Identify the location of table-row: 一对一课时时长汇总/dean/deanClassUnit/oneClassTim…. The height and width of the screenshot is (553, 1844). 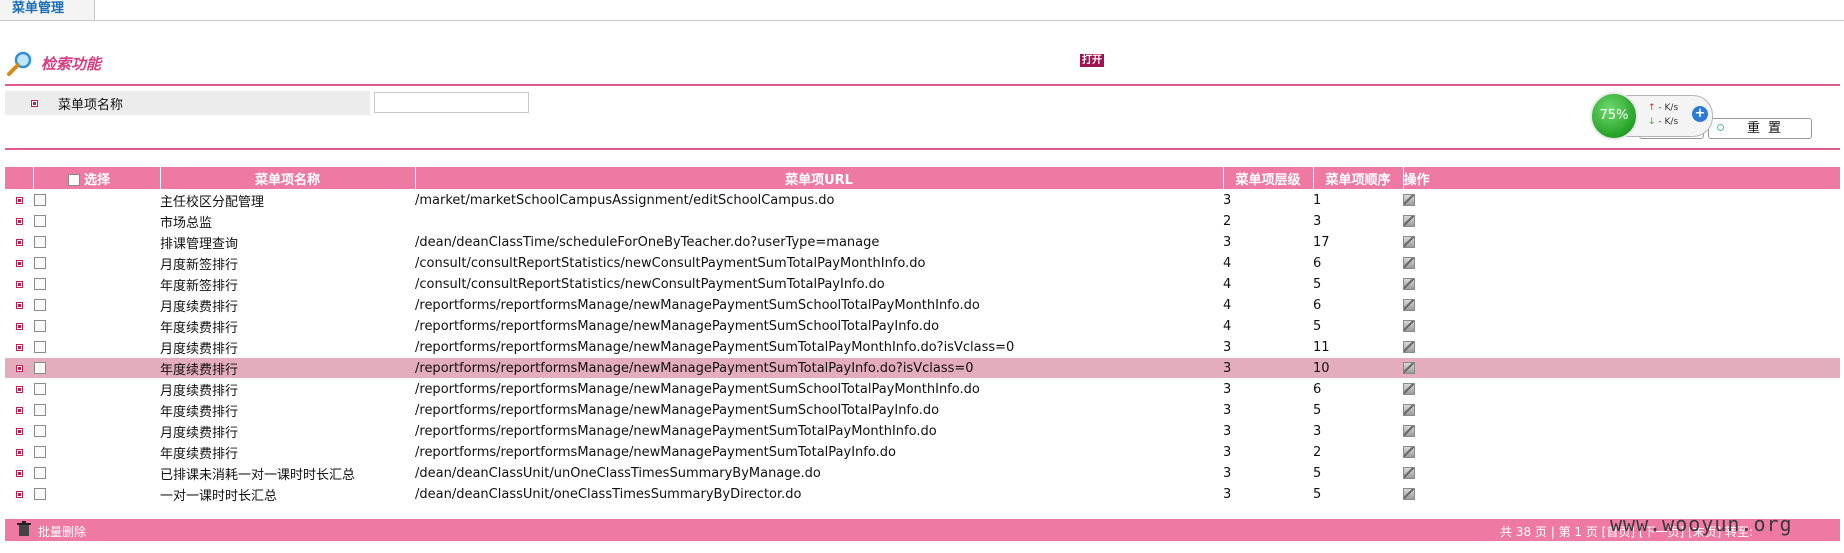
(922, 494).